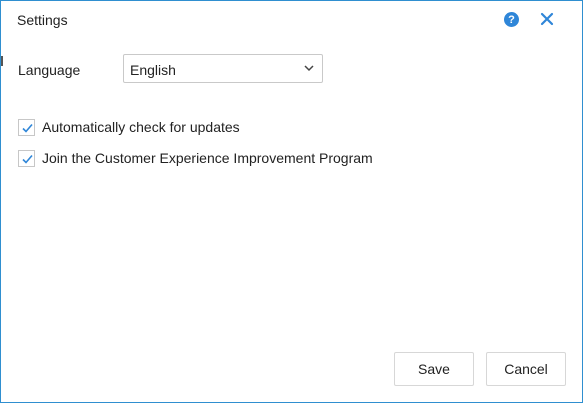 Image resolution: width=583 pixels, height=403 pixels. I want to click on close-icon-glyph, so click(547, 19).